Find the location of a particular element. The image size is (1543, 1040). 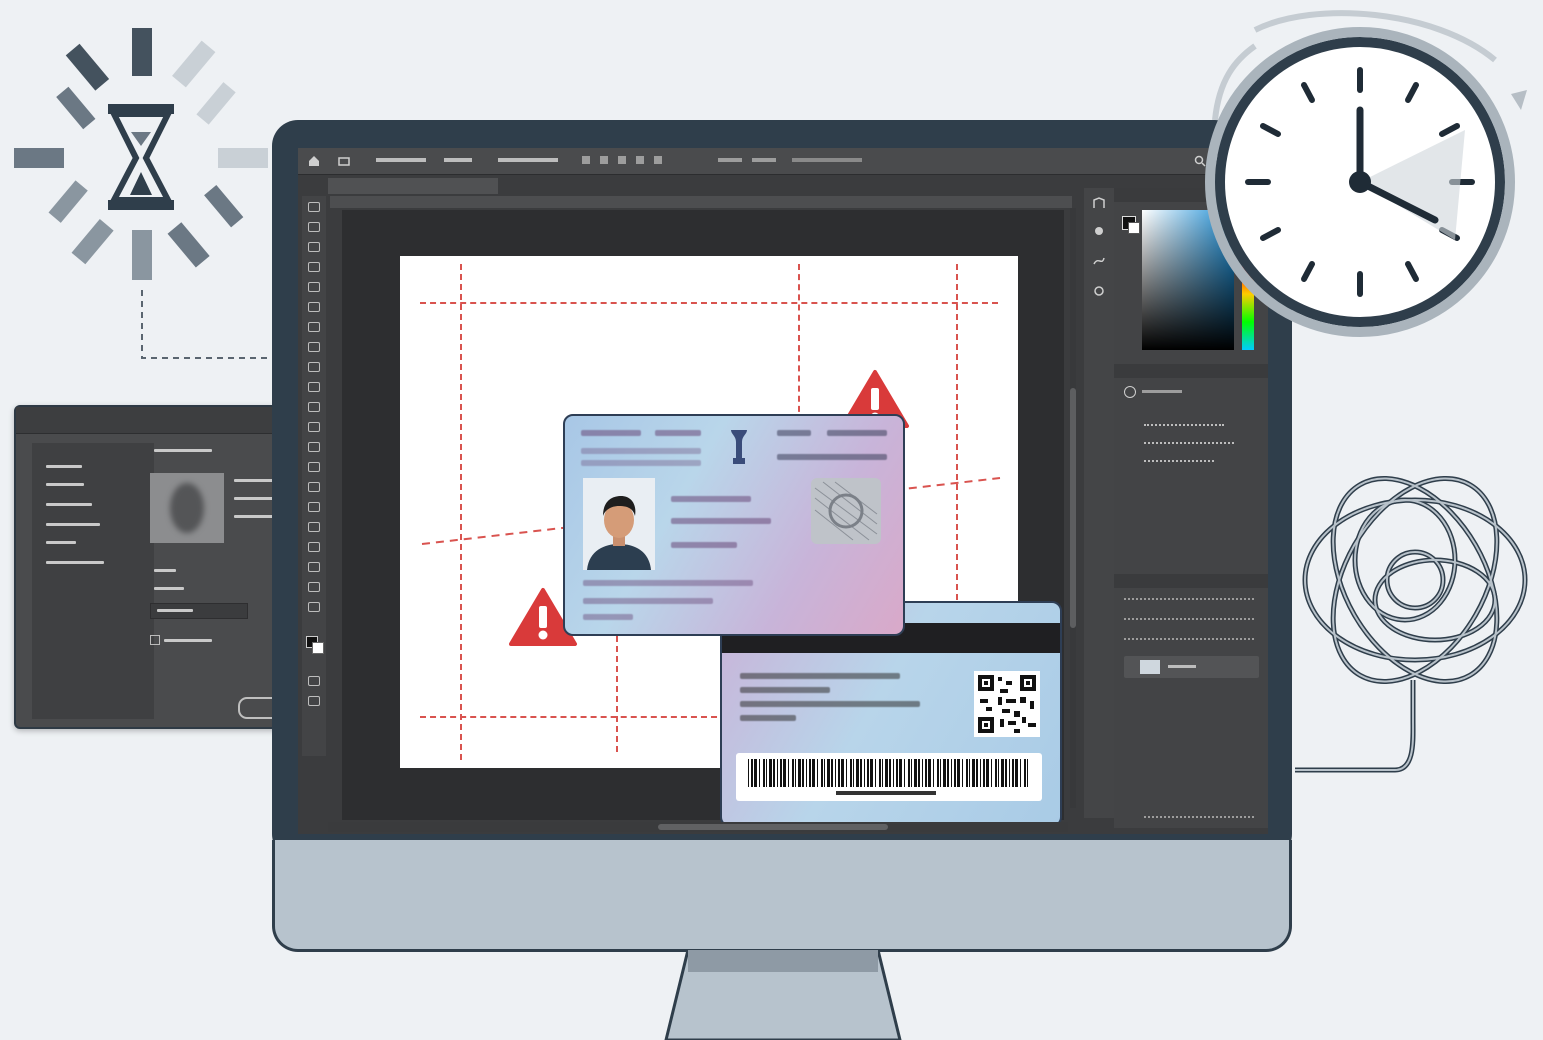

lasso-tool-icon is located at coordinates (314, 247).